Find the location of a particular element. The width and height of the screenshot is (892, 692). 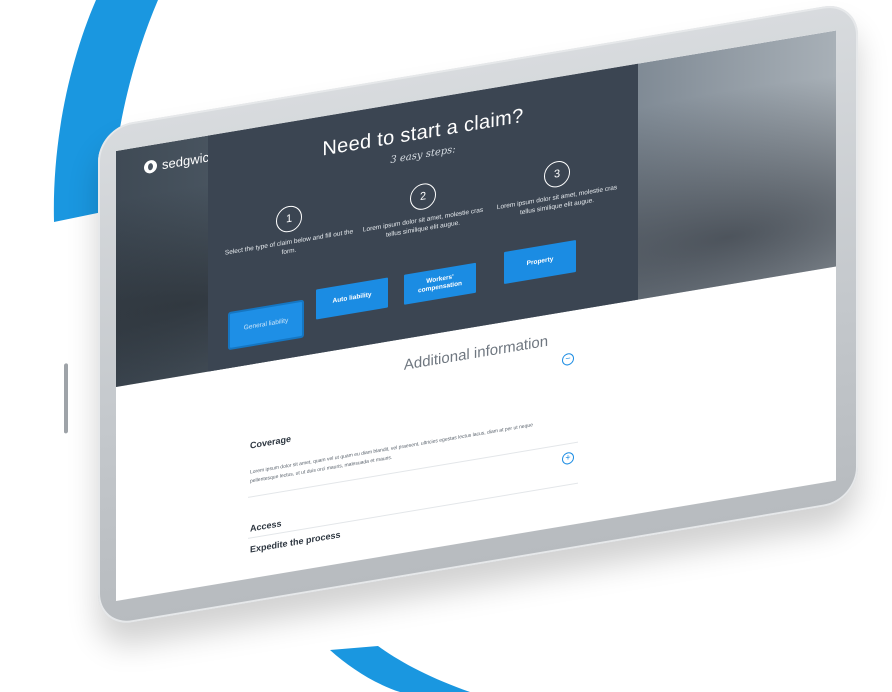

step-number-badge: 2 is located at coordinates (423, 196).